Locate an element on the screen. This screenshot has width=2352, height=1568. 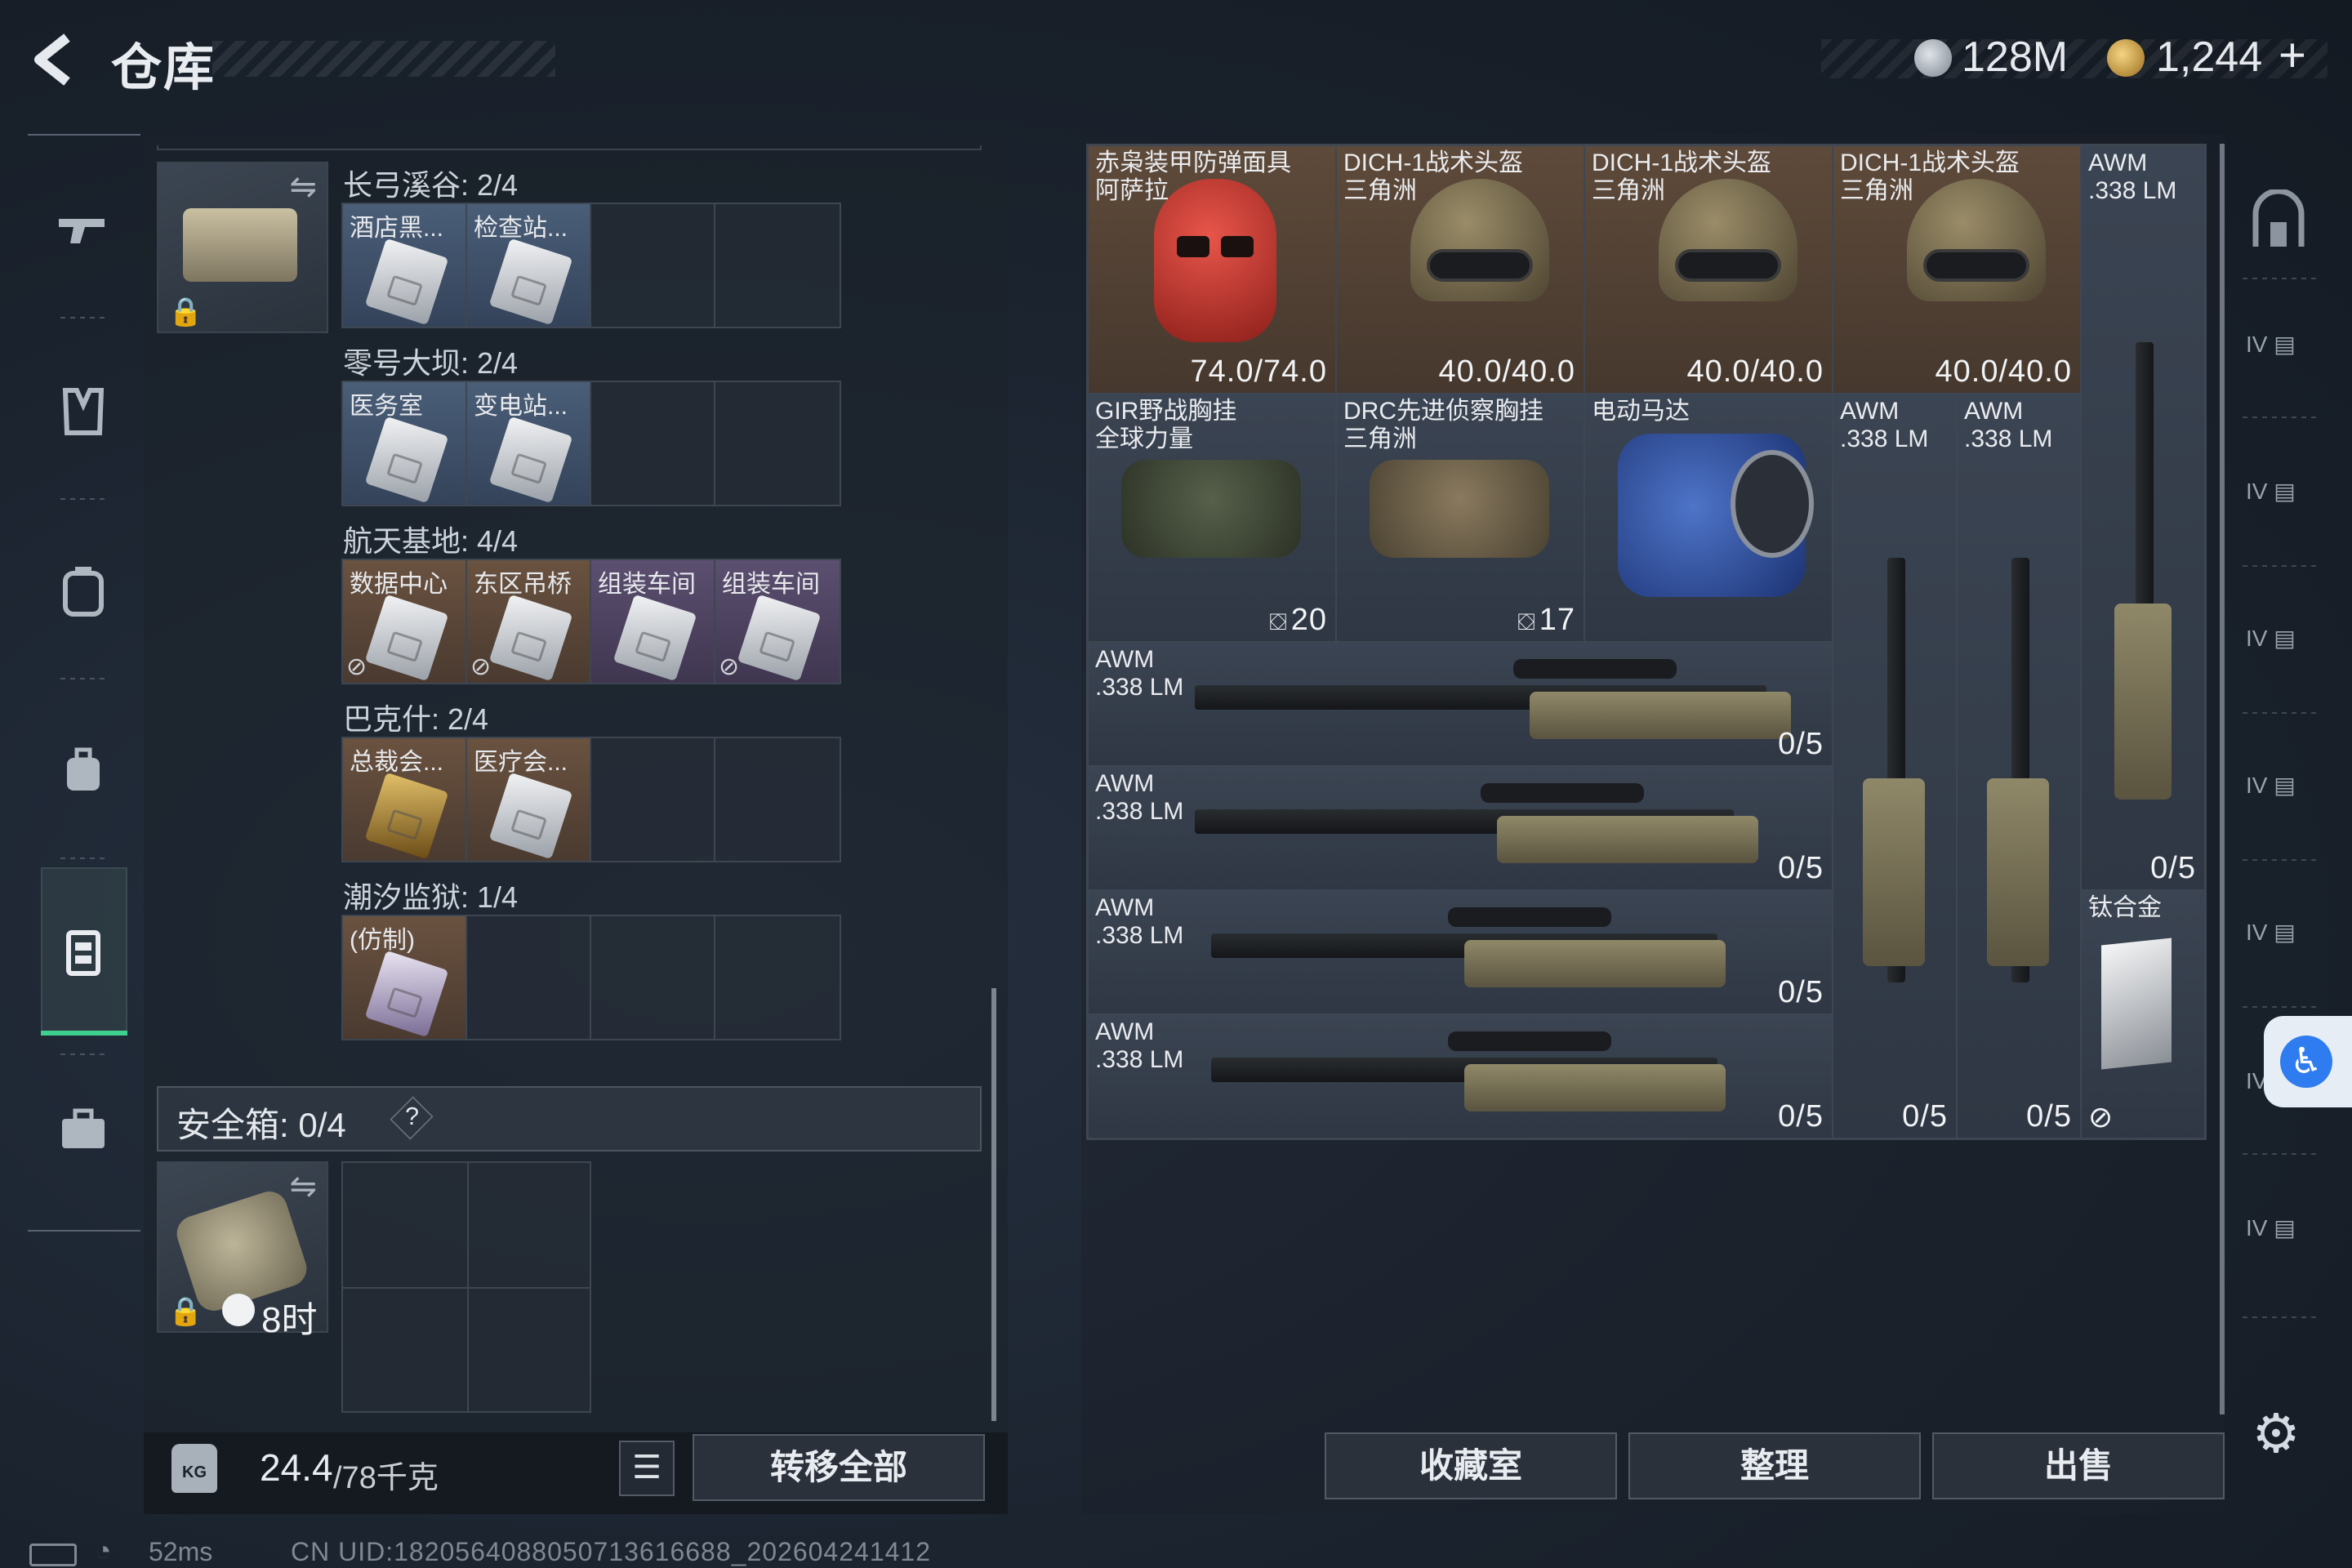
keycard-holder-slot: ⇋ 🔒 is located at coordinates (242, 247).